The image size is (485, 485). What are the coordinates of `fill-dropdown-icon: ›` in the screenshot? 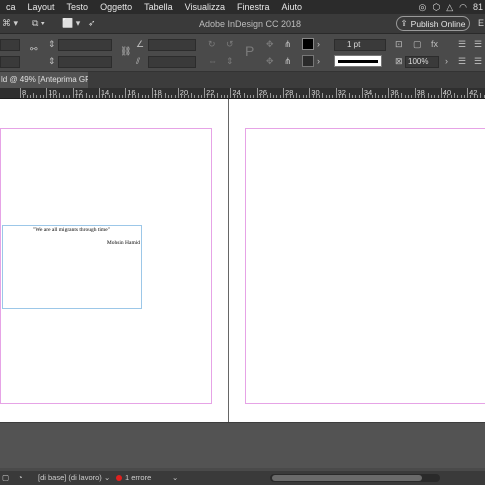 It's located at (318, 44).